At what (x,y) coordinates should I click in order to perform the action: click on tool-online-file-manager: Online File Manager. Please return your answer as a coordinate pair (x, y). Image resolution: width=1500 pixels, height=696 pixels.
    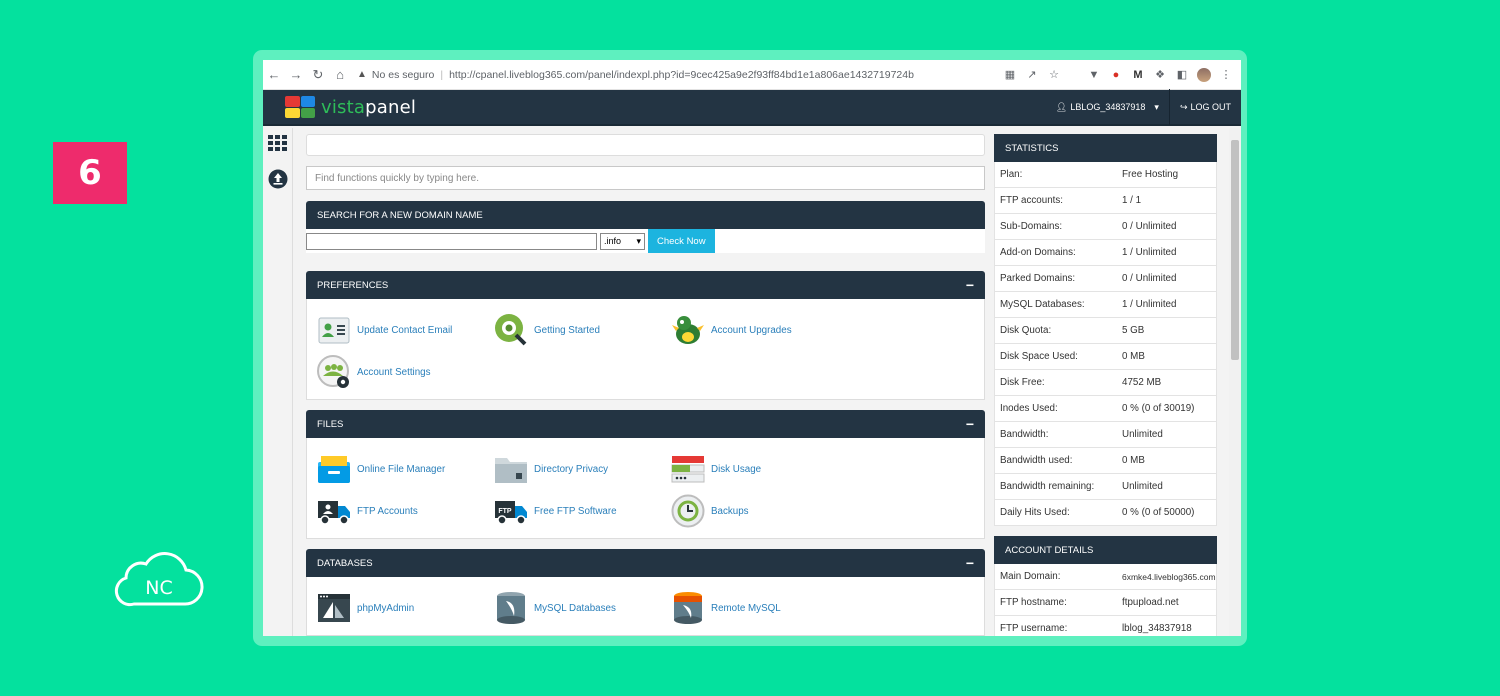
    Looking at the image, I should click on (405, 469).